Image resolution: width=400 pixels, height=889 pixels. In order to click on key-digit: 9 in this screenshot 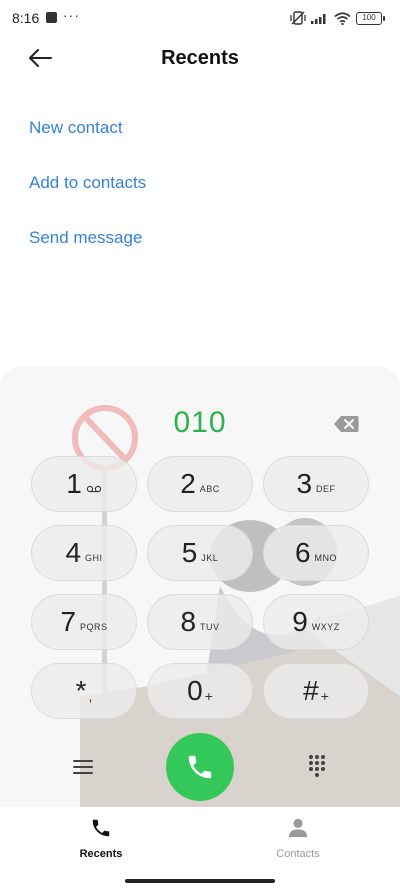, I will do `click(300, 621)`.